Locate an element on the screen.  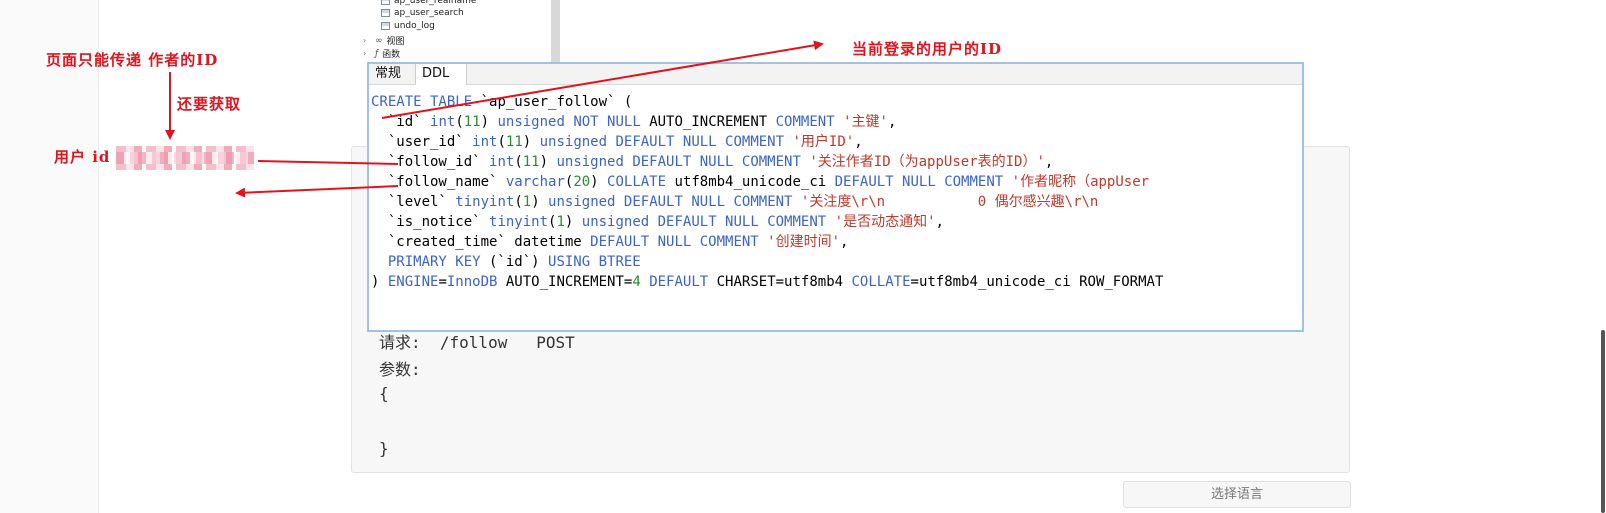
arrow-to-current-user-id is located at coordinates (602, 79).